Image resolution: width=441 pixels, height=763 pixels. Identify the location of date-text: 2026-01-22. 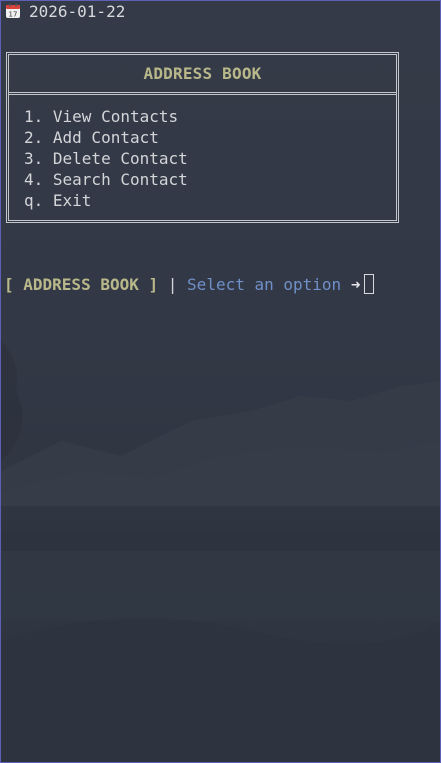
(77, 11).